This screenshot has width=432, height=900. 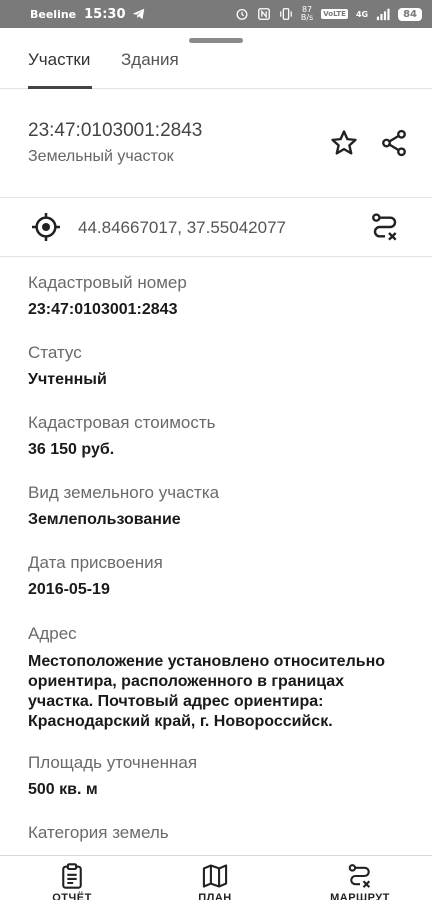 I want to click on property-value: 36 150 руб., so click(x=71, y=449).